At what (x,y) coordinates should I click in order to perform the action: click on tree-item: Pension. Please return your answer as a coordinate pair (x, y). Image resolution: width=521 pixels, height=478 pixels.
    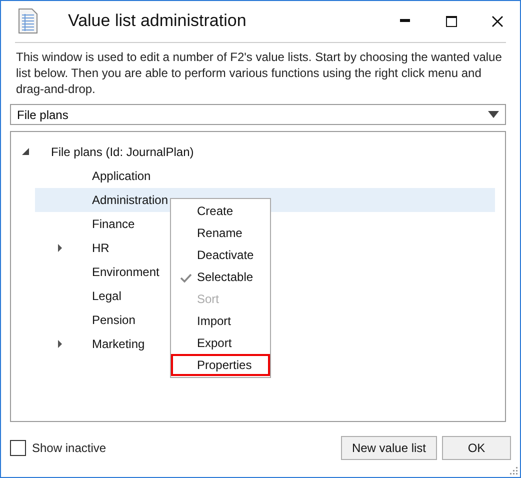
    Looking at the image, I should click on (114, 320).